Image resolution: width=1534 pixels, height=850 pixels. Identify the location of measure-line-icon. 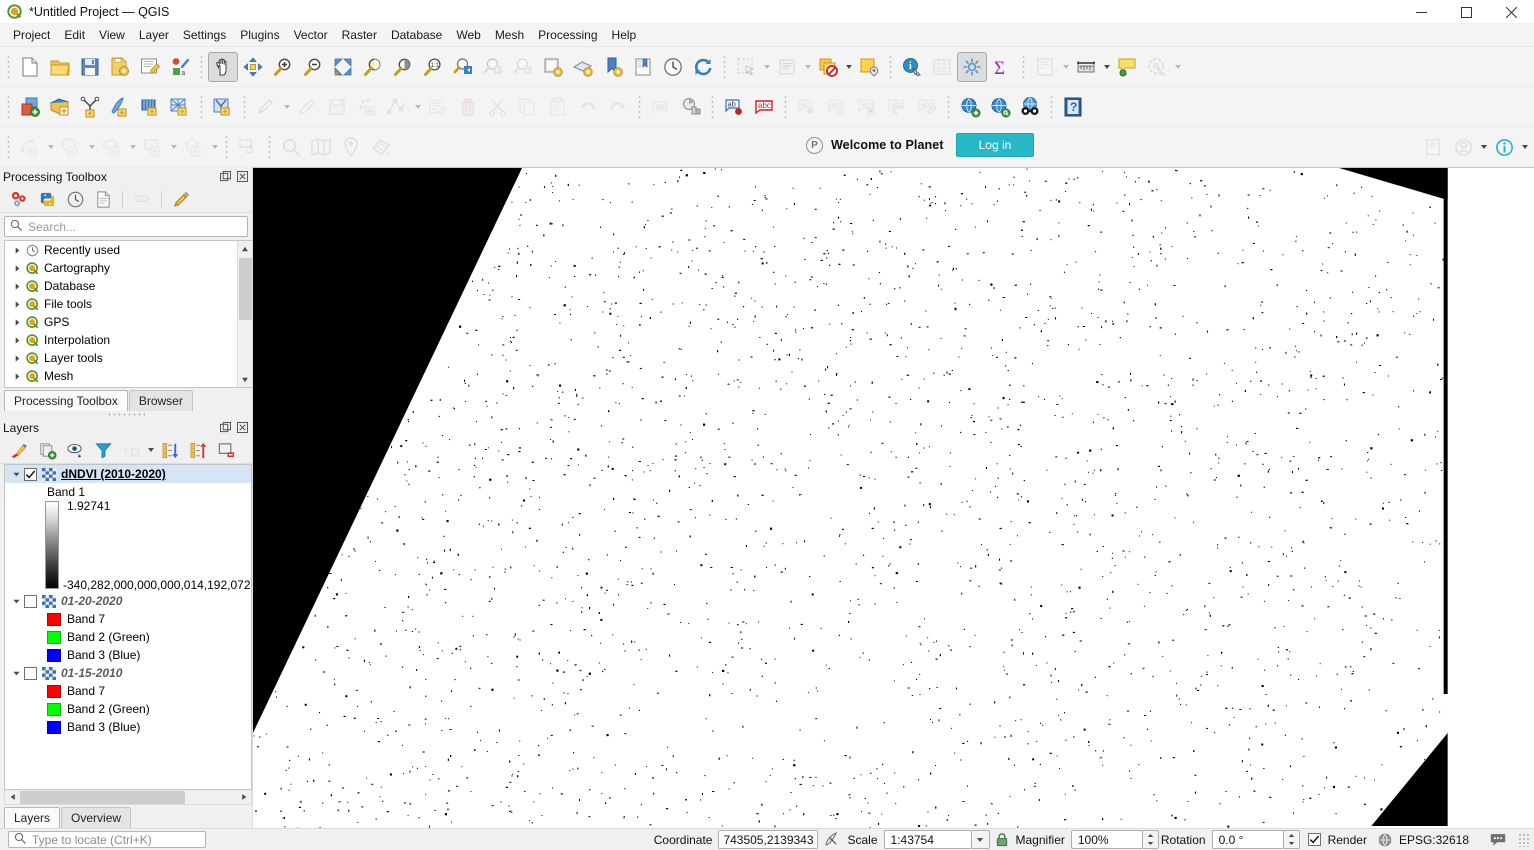
(1086, 67).